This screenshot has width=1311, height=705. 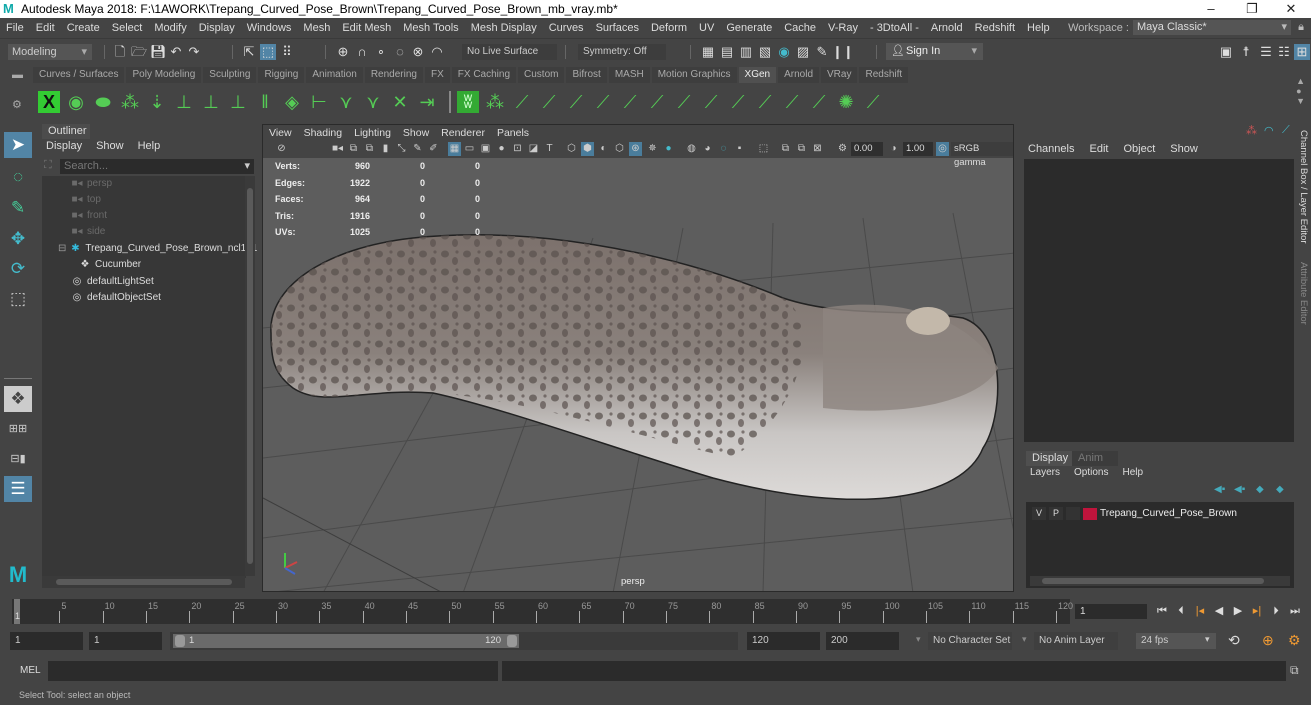 I want to click on menu-redshift: Redshift, so click(x=995, y=28).